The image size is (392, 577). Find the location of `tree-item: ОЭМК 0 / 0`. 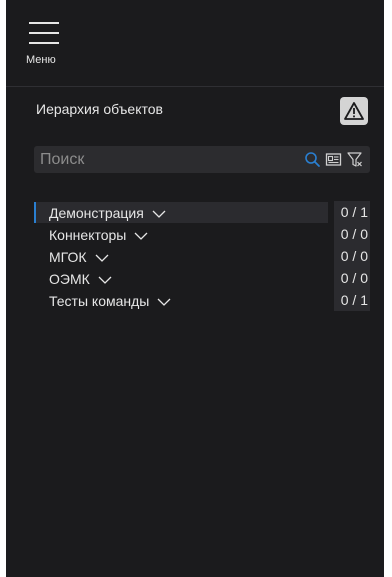

tree-item: ОЭМК 0 / 0 is located at coordinates (202, 278).